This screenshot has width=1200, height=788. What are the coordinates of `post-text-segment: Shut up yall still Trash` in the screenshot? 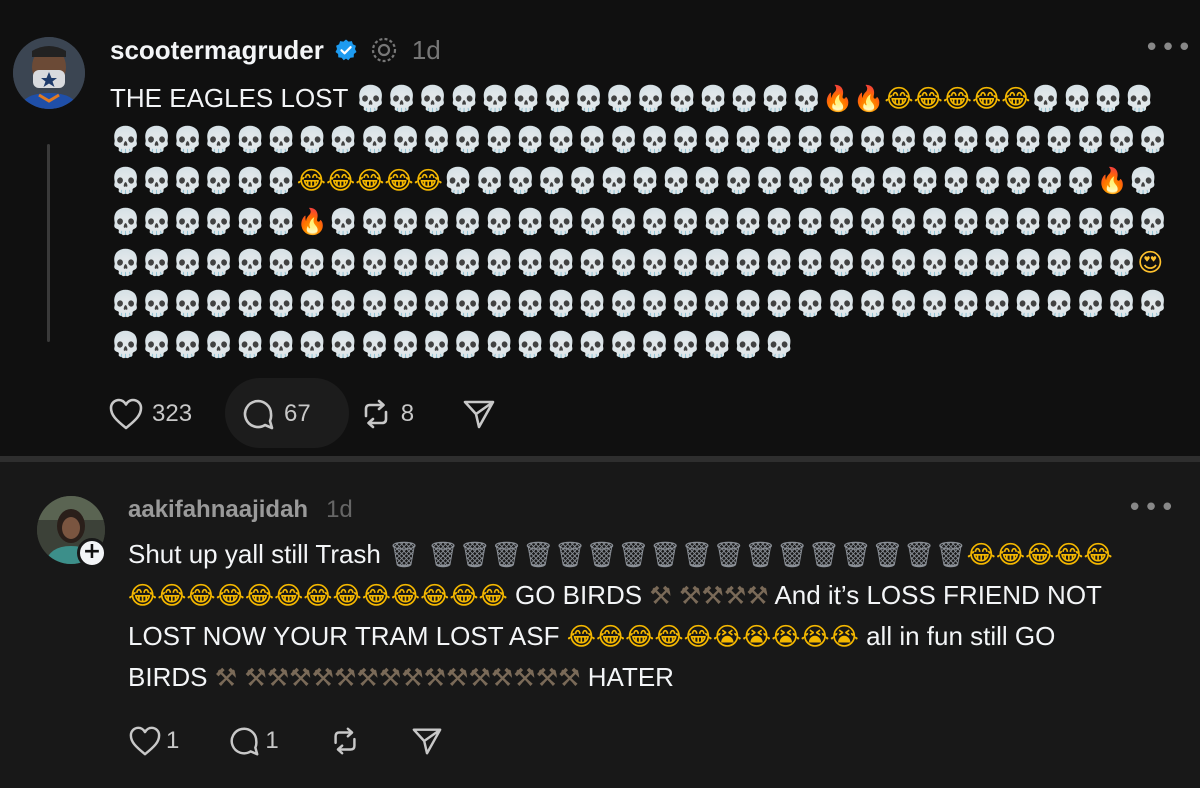 It's located at (258, 554).